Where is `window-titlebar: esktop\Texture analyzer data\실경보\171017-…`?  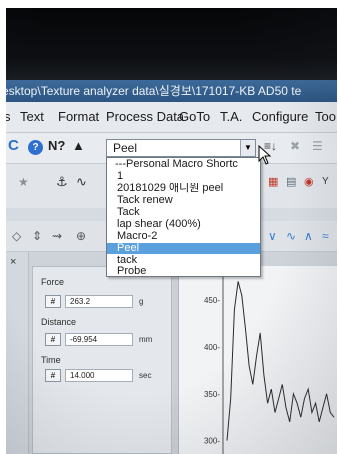 window-titlebar: esktop\Texture analyzer data\실경보\171017-… is located at coordinates (171, 91).